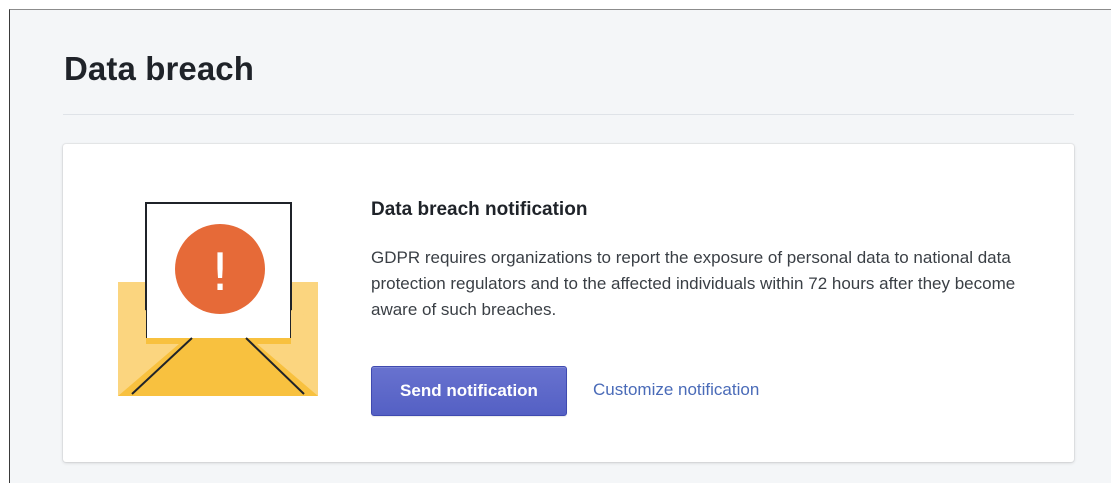  I want to click on title-divider, so click(568, 114).